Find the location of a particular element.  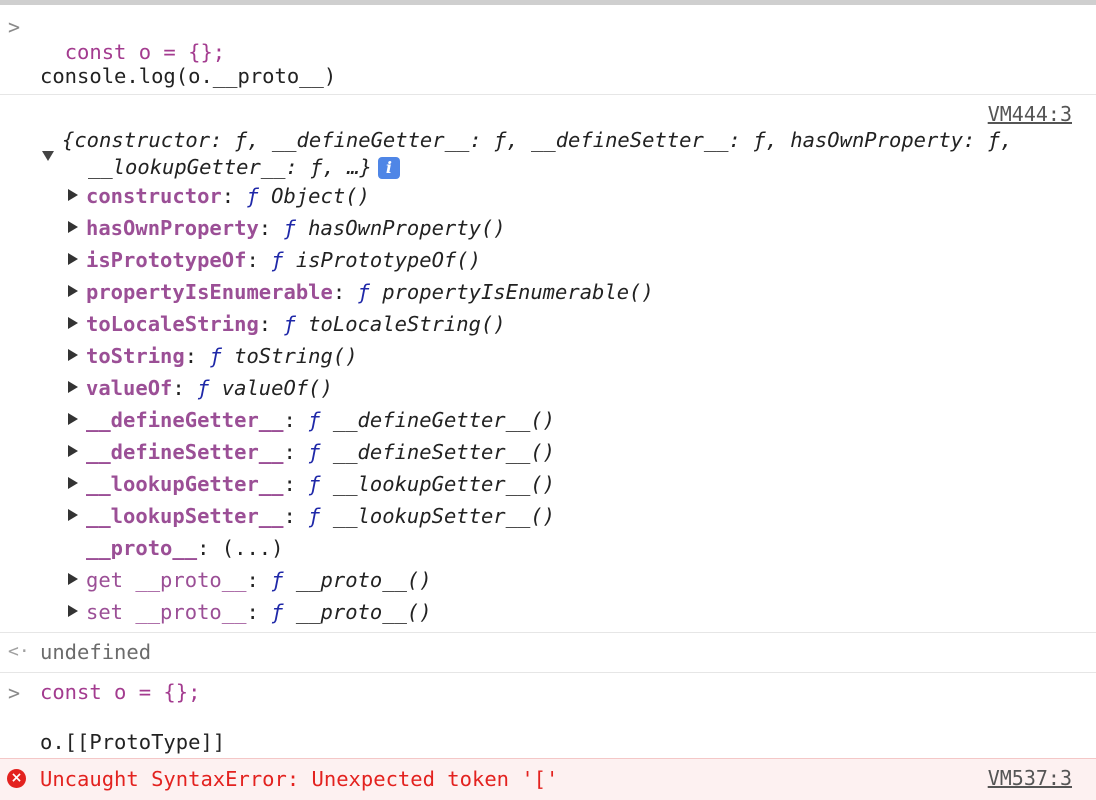

property-value: propertyIsEnumerable() is located at coordinates (518, 292).